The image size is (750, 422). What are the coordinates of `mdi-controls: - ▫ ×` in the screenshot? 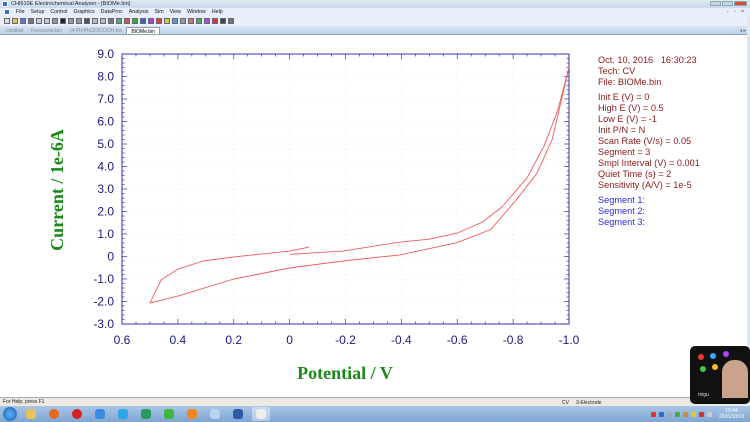 It's located at (736, 12).